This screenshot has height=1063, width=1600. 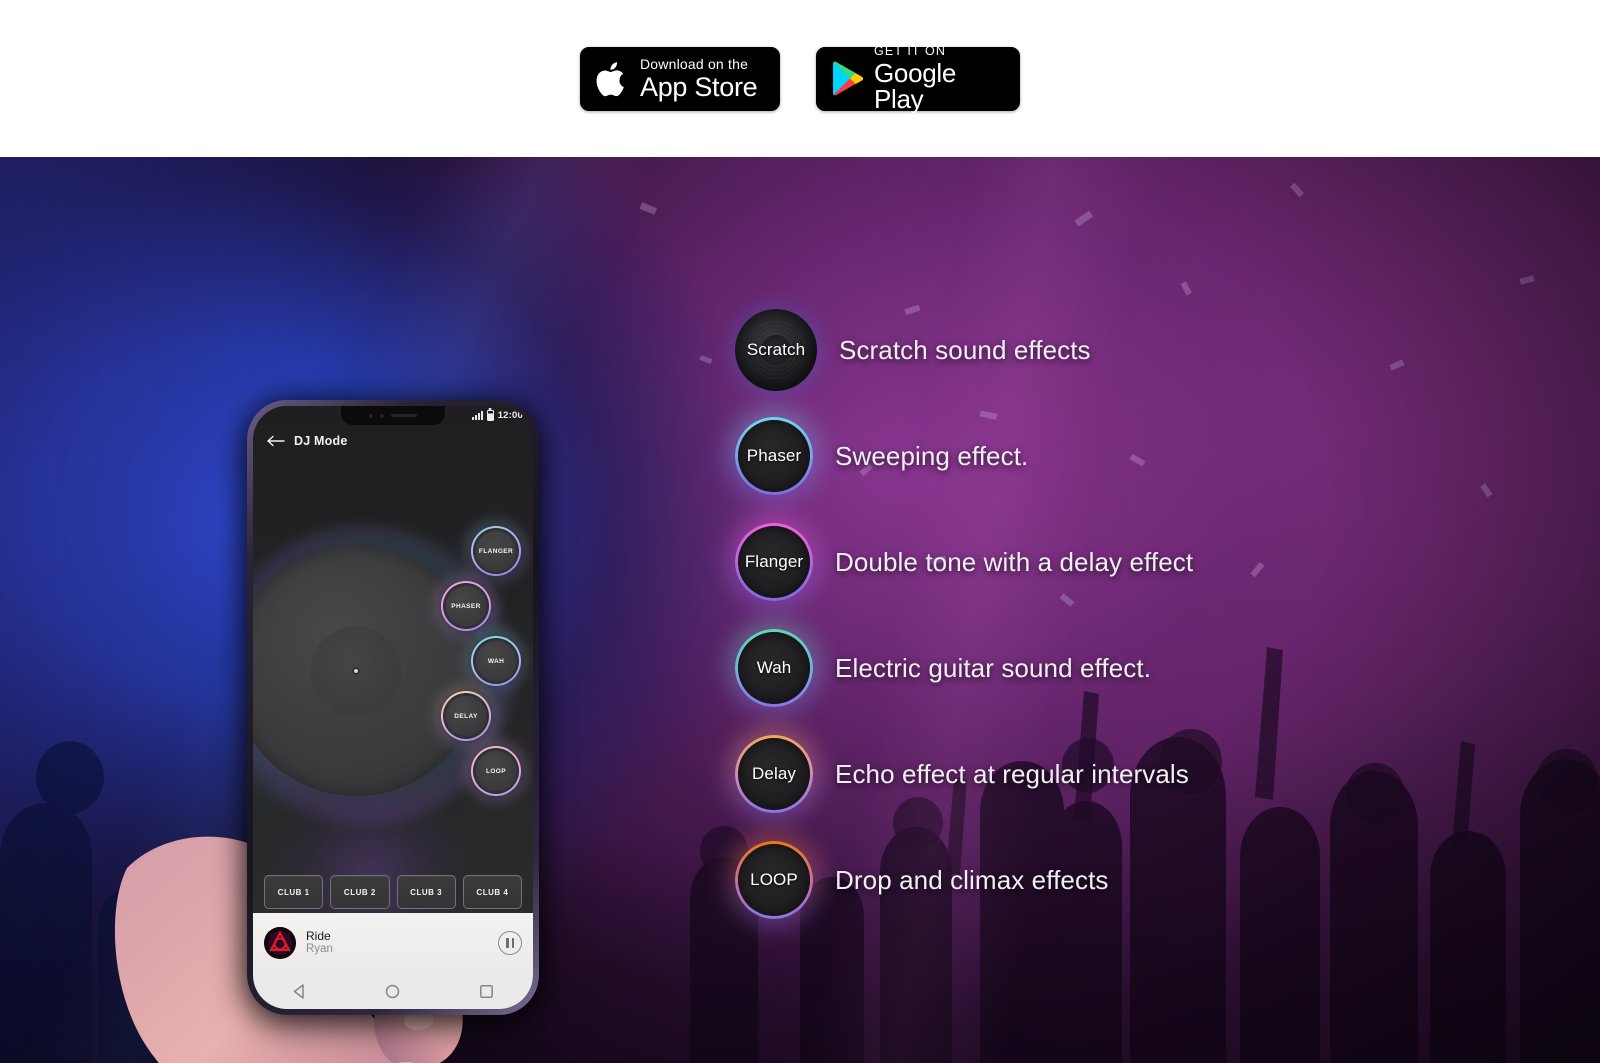 What do you see at coordinates (371, 415) in the screenshot?
I see `front-camera-icon` at bounding box center [371, 415].